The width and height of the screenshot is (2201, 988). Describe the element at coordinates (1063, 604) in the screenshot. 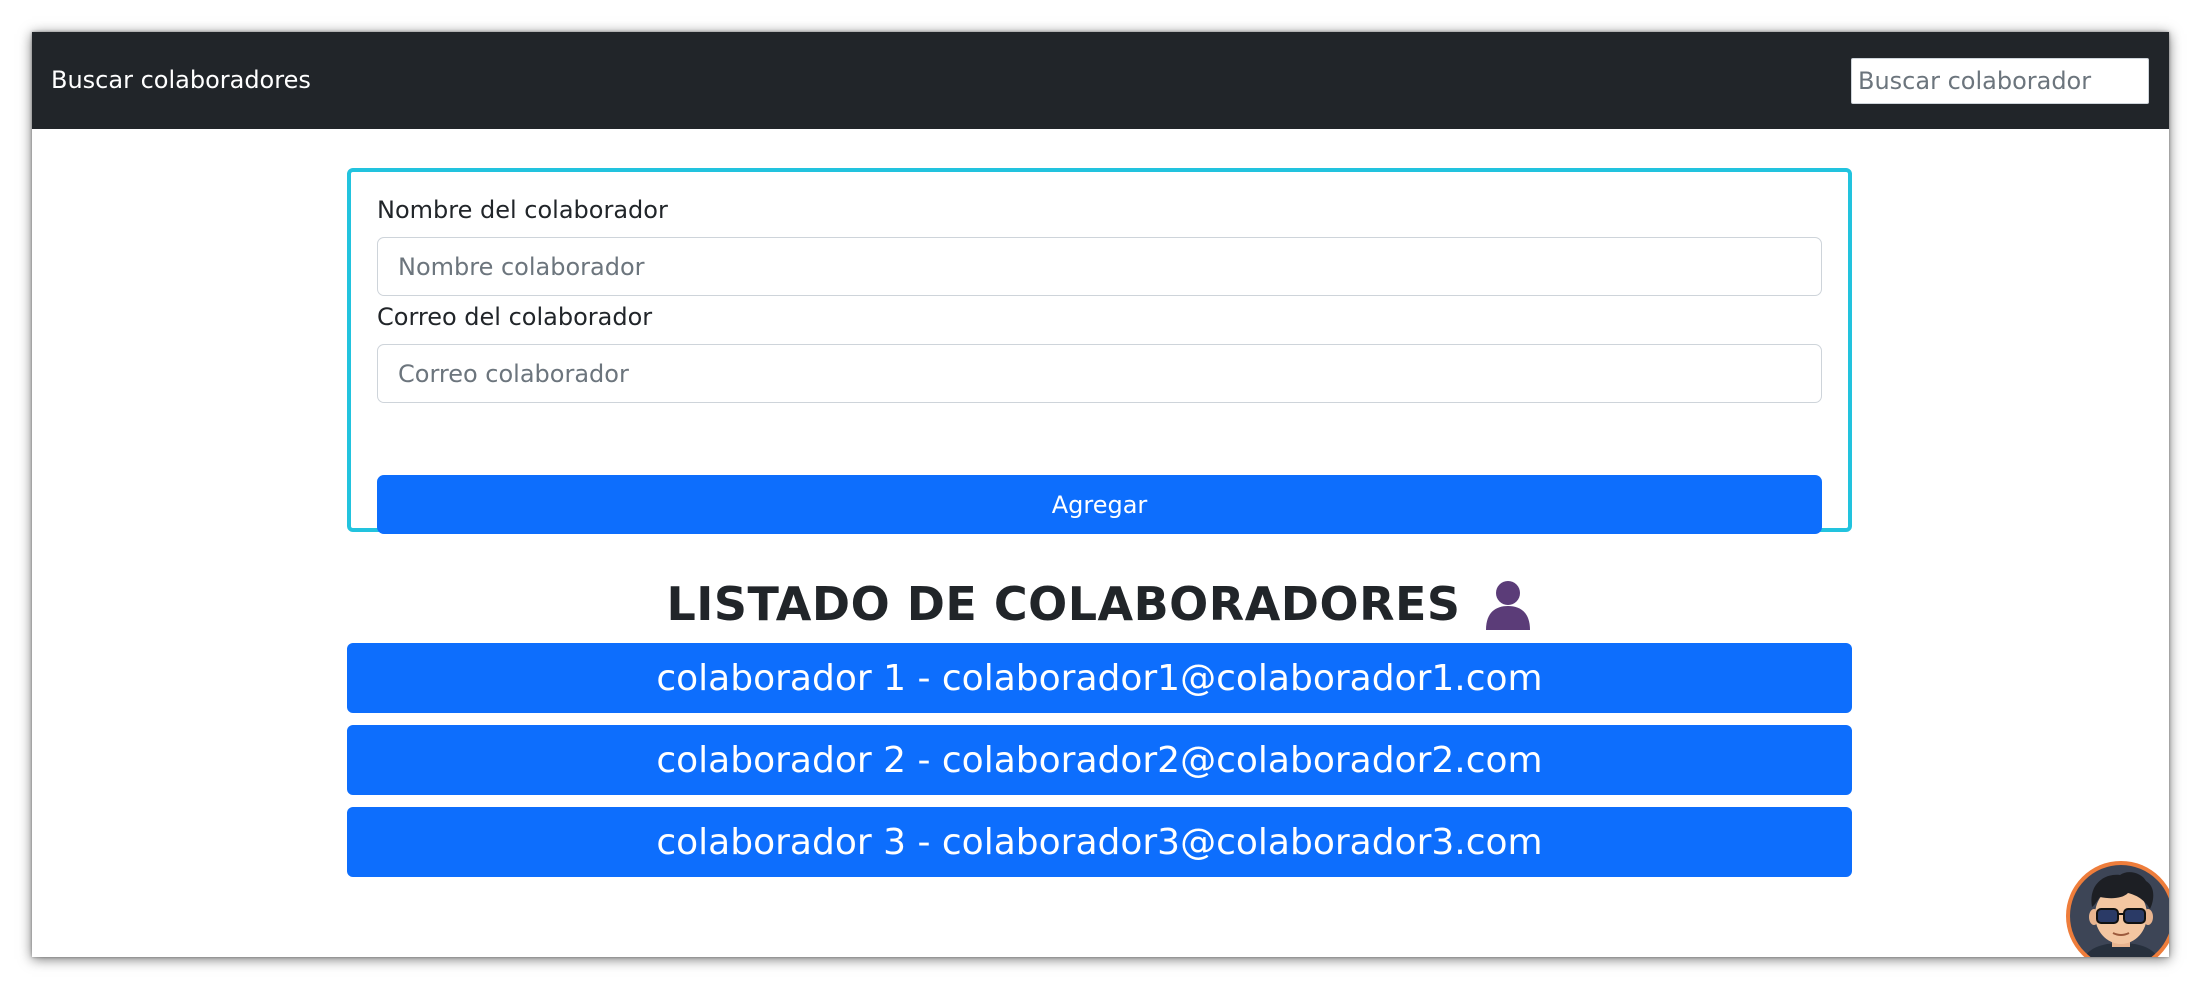

I see `list-title-text: LISTADO DE COLABORADORES` at that location.